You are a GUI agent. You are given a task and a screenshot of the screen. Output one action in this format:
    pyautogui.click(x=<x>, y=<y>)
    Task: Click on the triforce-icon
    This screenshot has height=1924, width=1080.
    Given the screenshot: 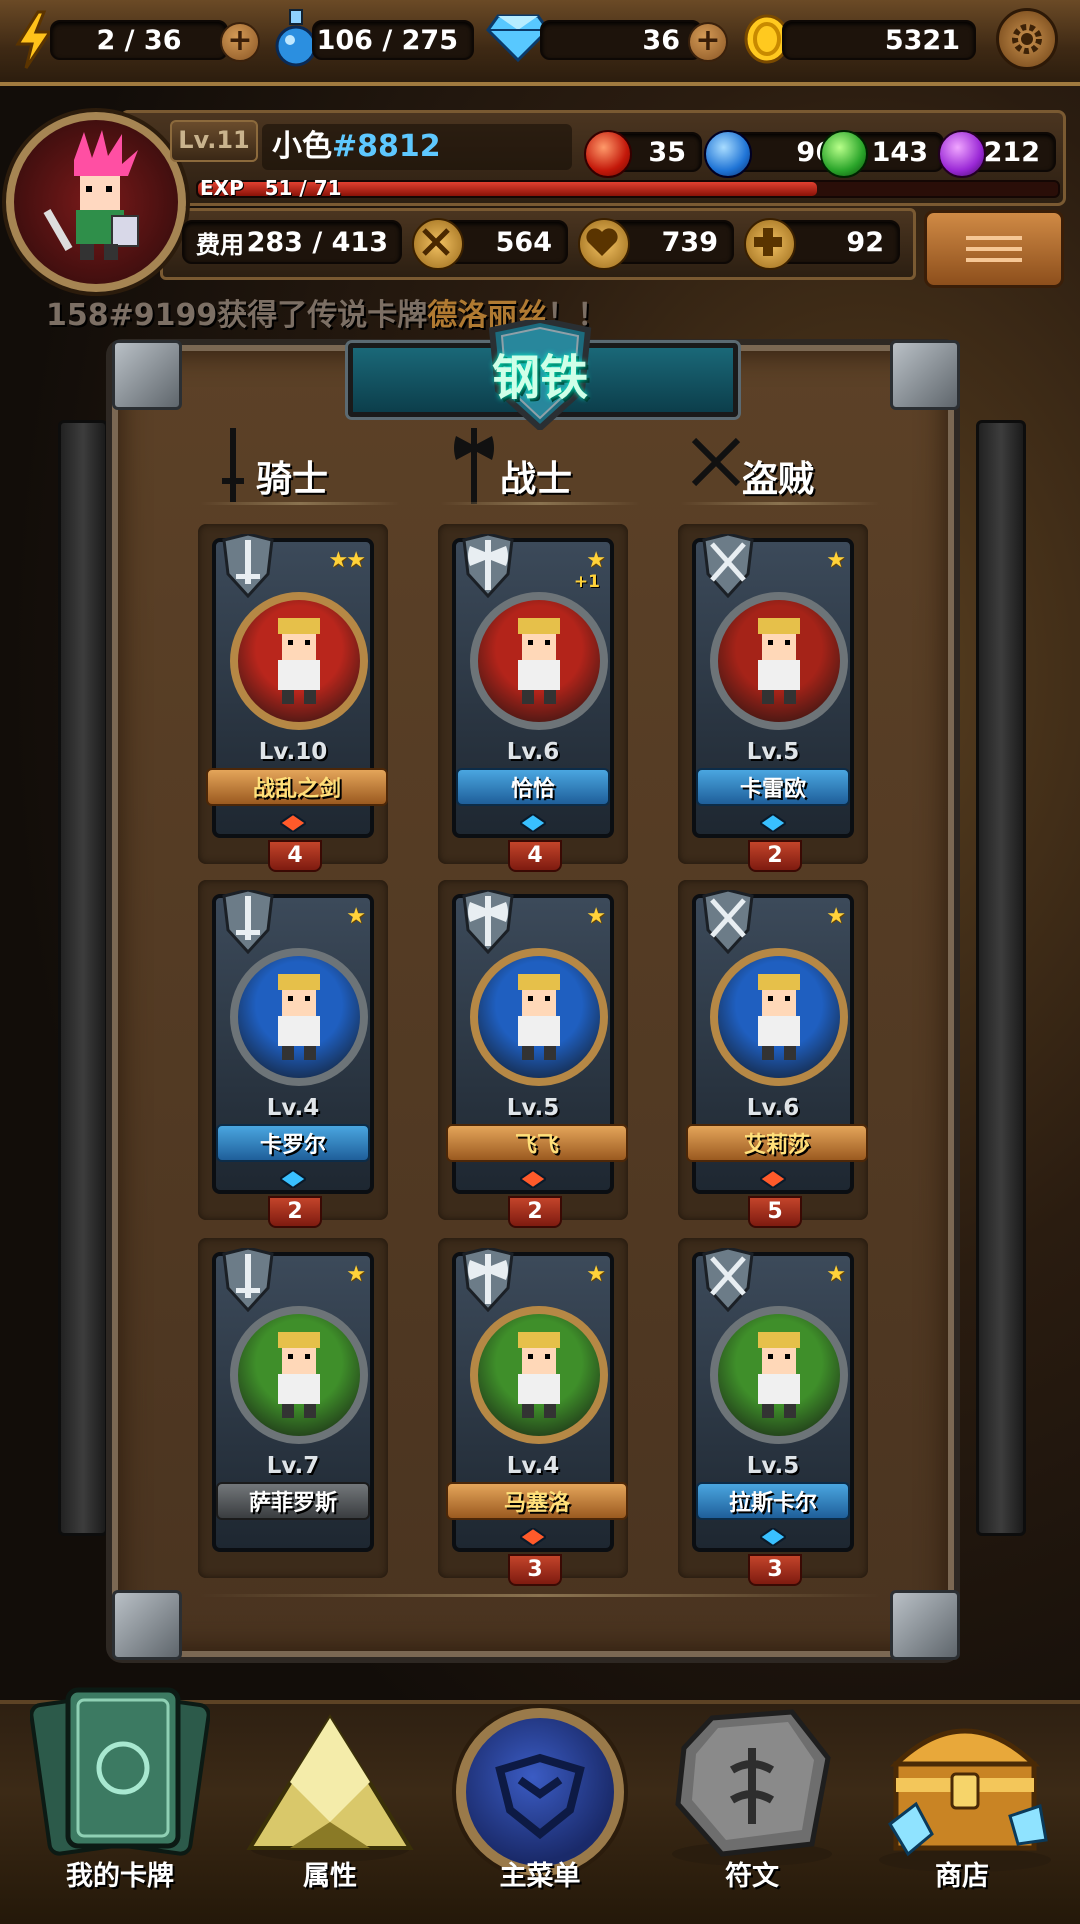 What is the action you would take?
    pyautogui.click(x=330, y=1788)
    